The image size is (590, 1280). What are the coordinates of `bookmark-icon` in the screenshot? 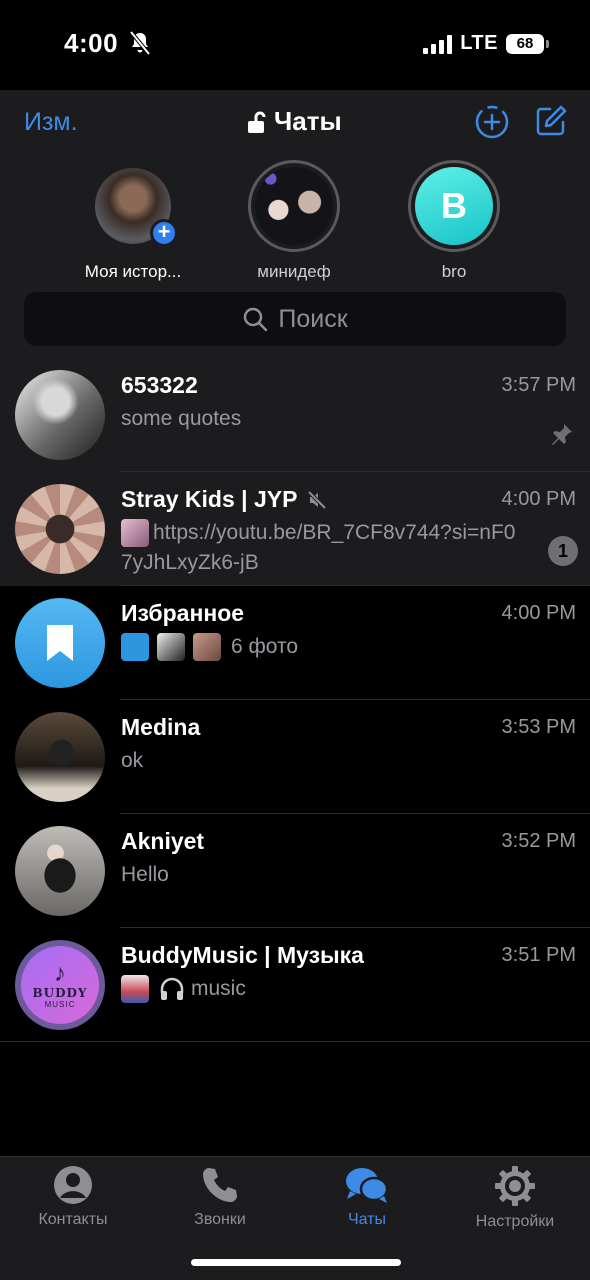 It's located at (60, 643).